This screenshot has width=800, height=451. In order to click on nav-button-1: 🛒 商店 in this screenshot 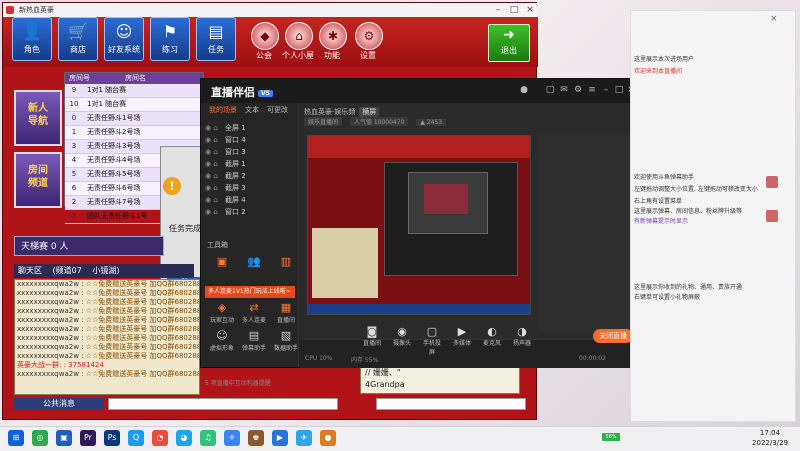, I will do `click(78, 39)`.